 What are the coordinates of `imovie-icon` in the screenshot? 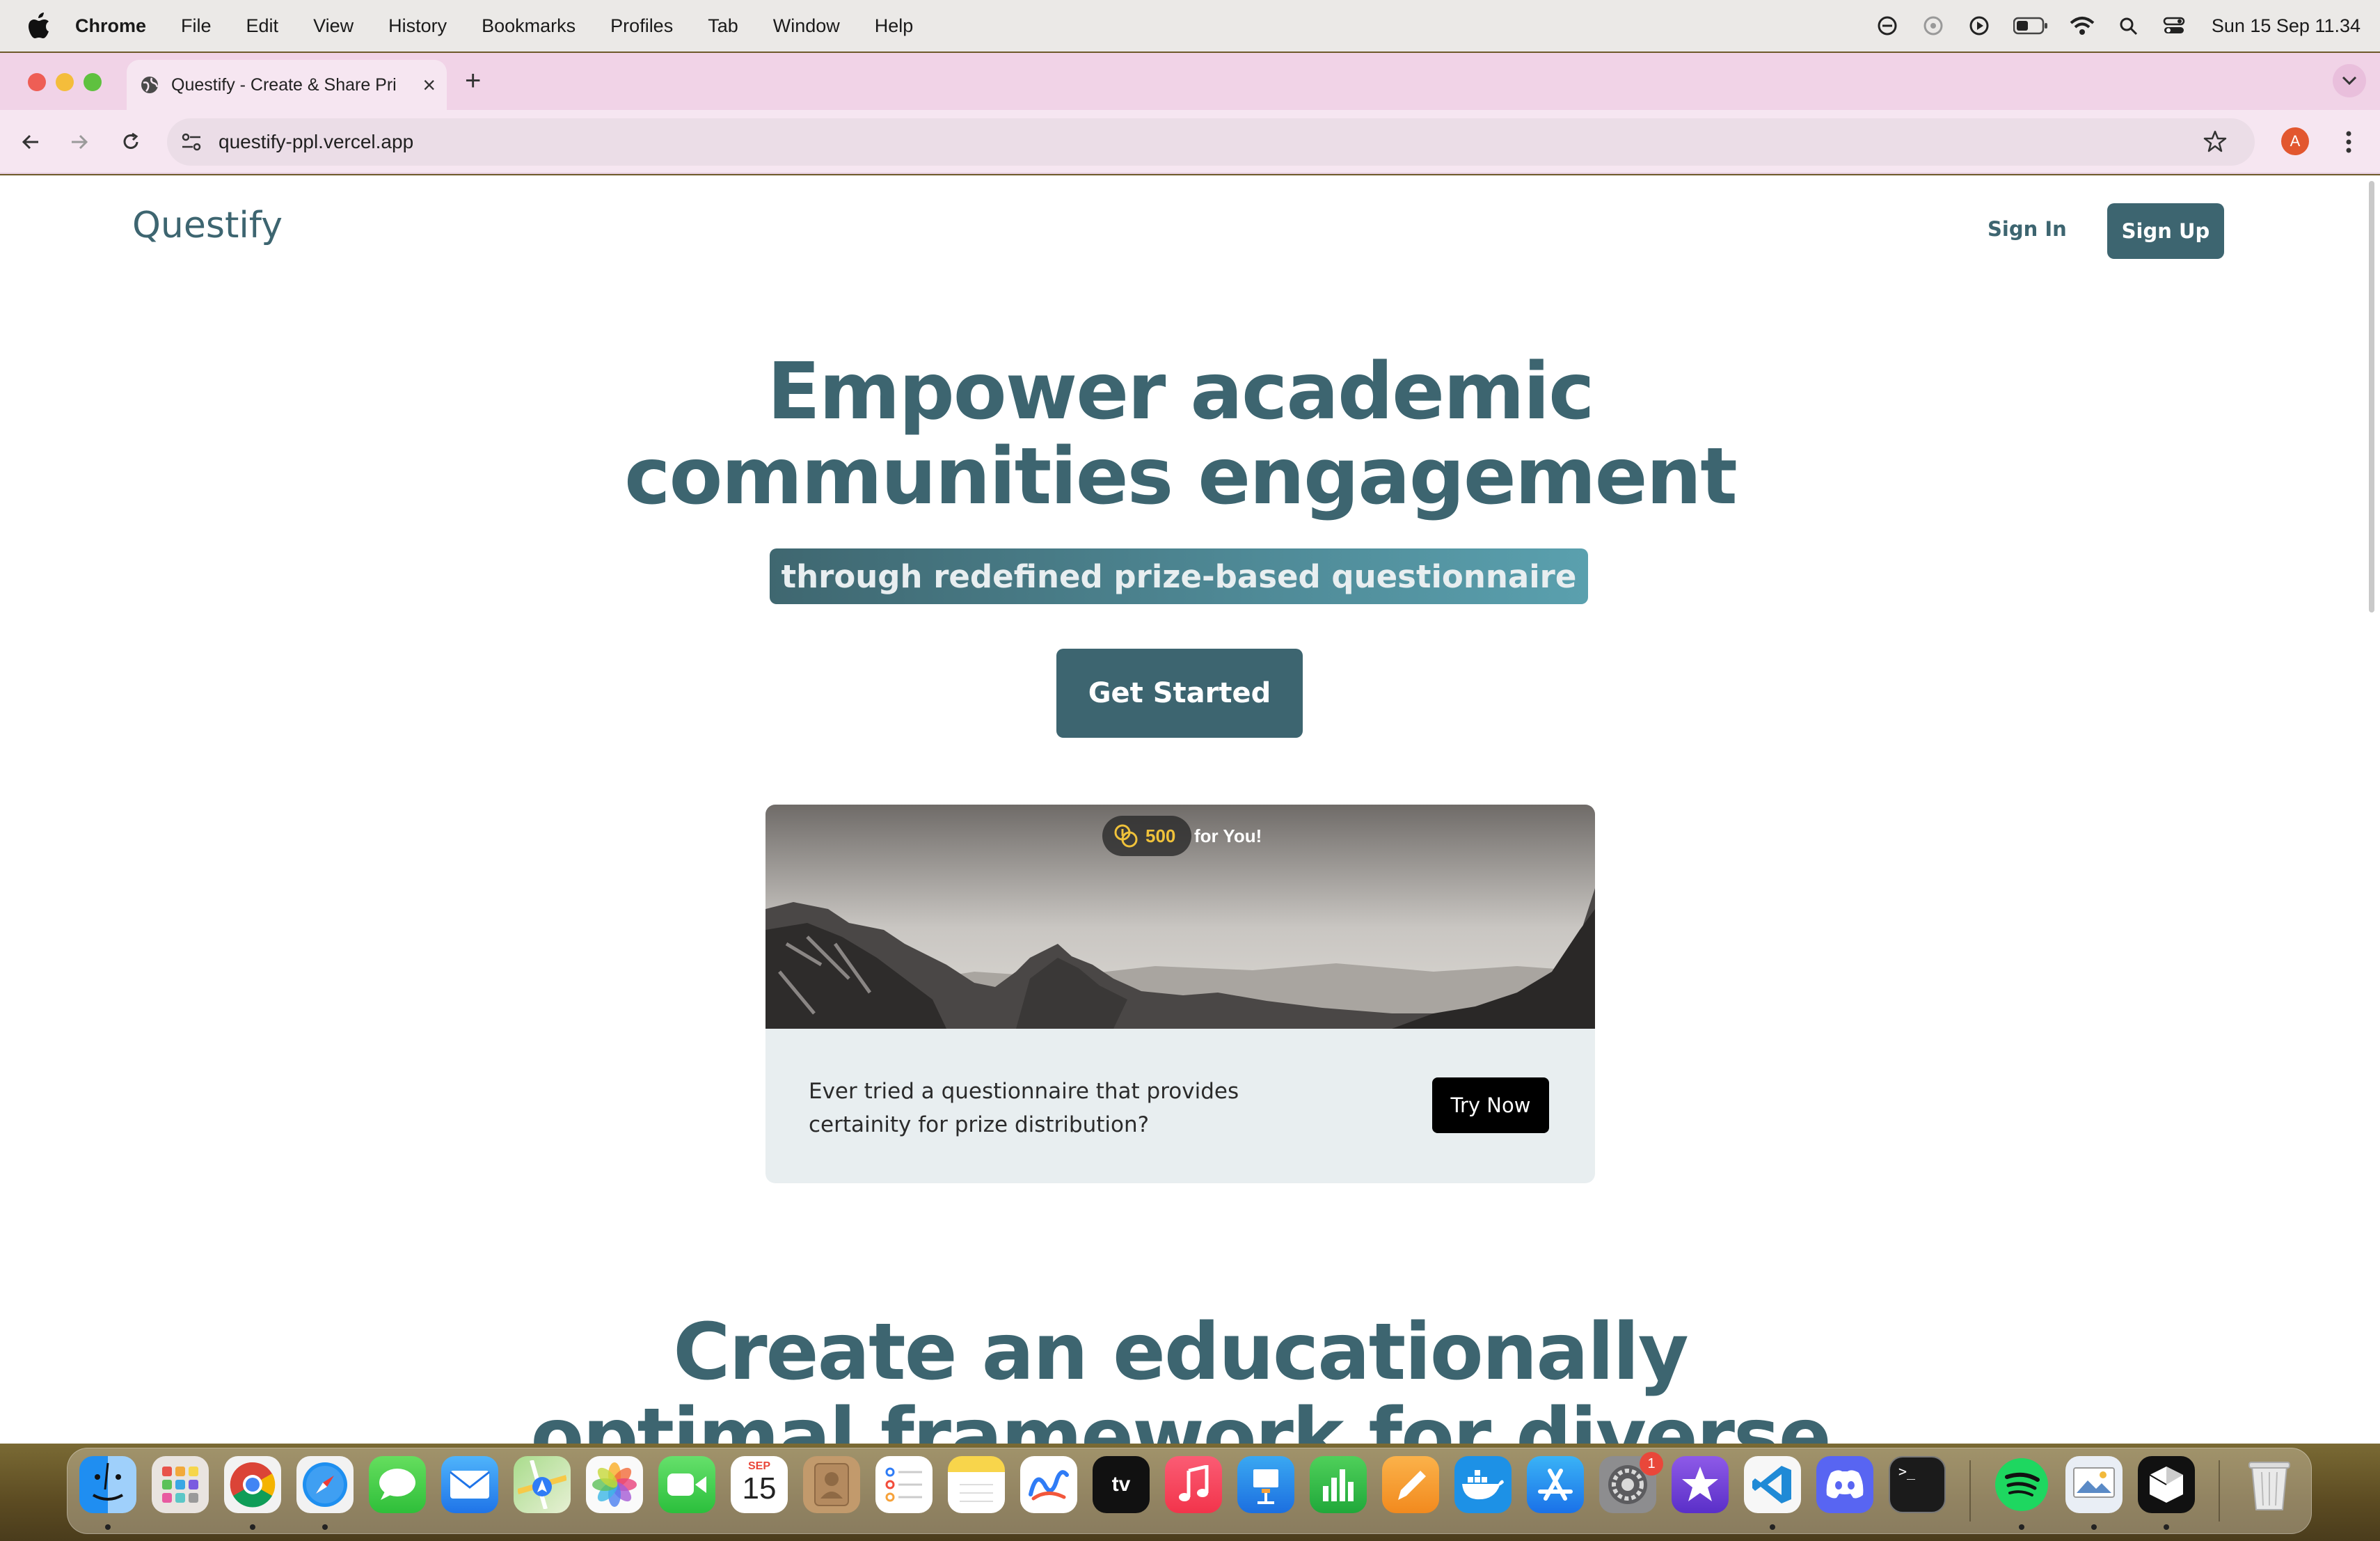 It's located at (1700, 1484).